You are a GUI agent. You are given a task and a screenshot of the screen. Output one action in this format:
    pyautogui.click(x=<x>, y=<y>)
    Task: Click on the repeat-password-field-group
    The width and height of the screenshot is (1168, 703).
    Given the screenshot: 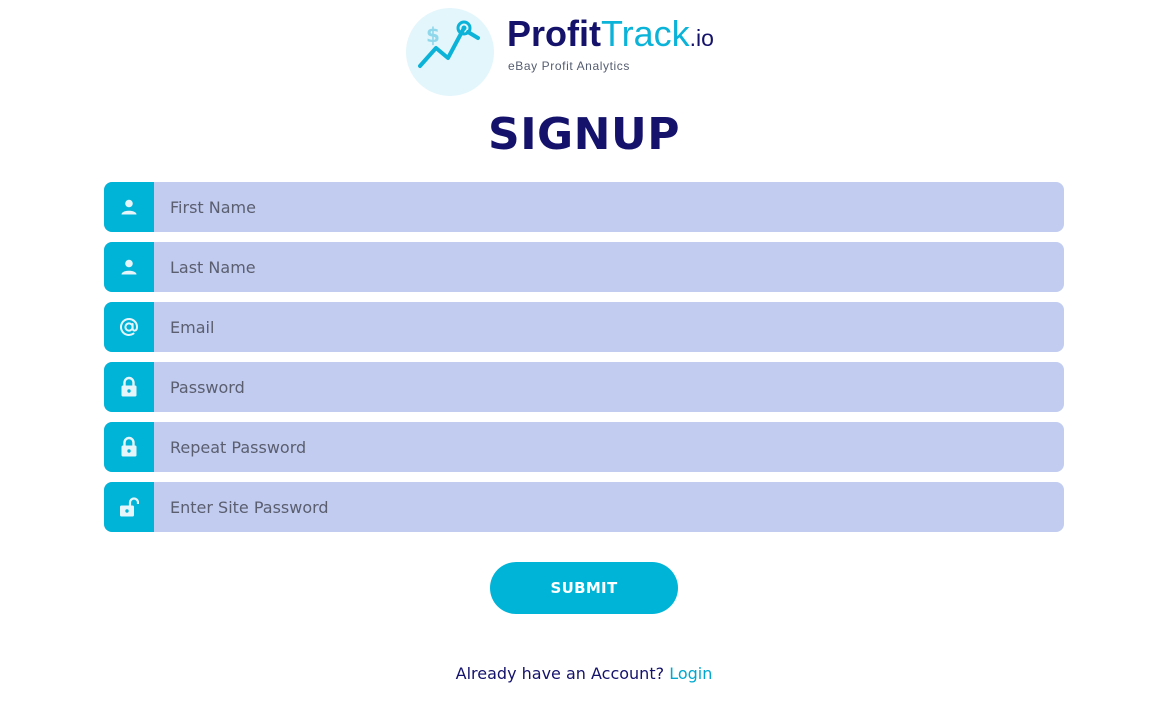 What is the action you would take?
    pyautogui.click(x=584, y=447)
    